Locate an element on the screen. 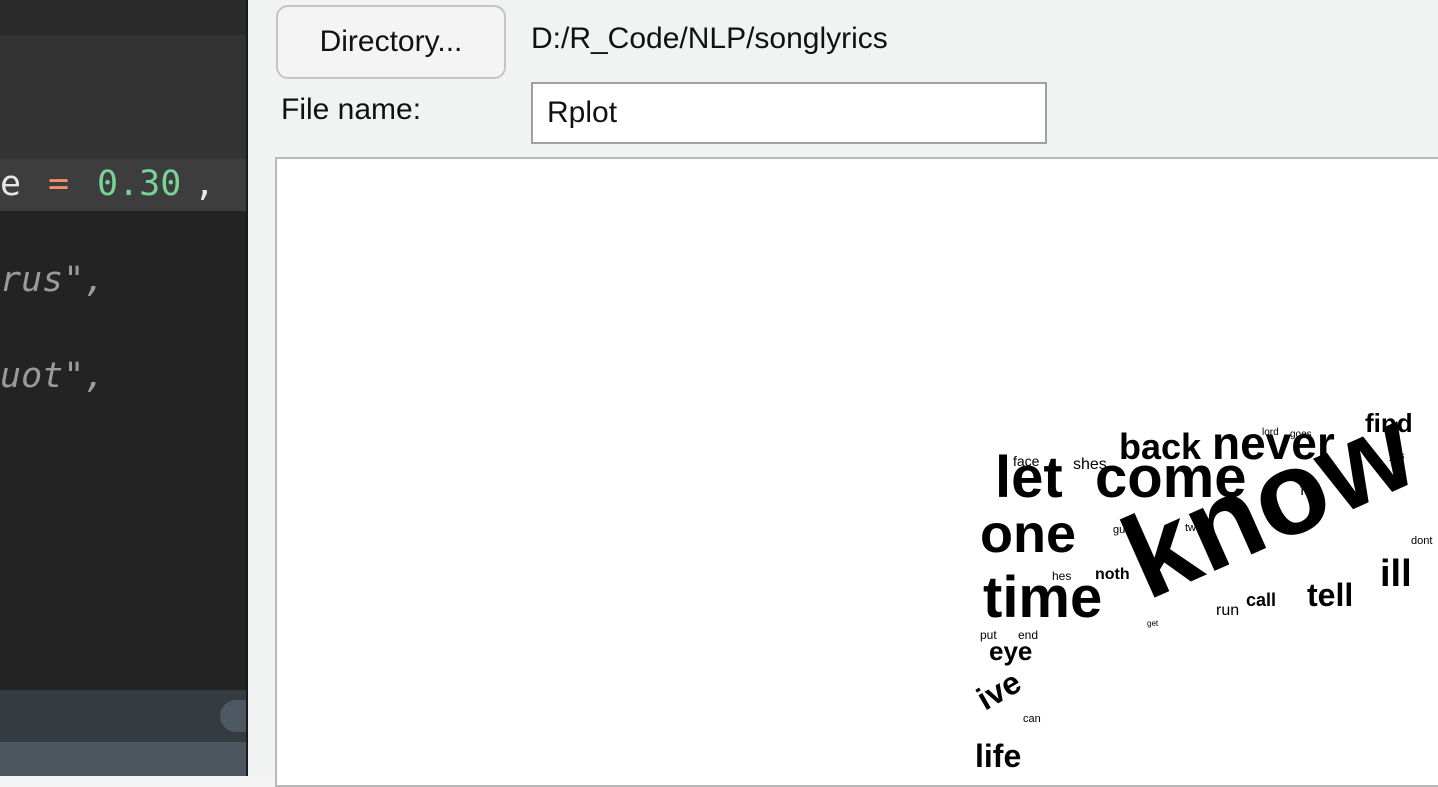  editor-scrollbar-thumb is located at coordinates (233, 716).